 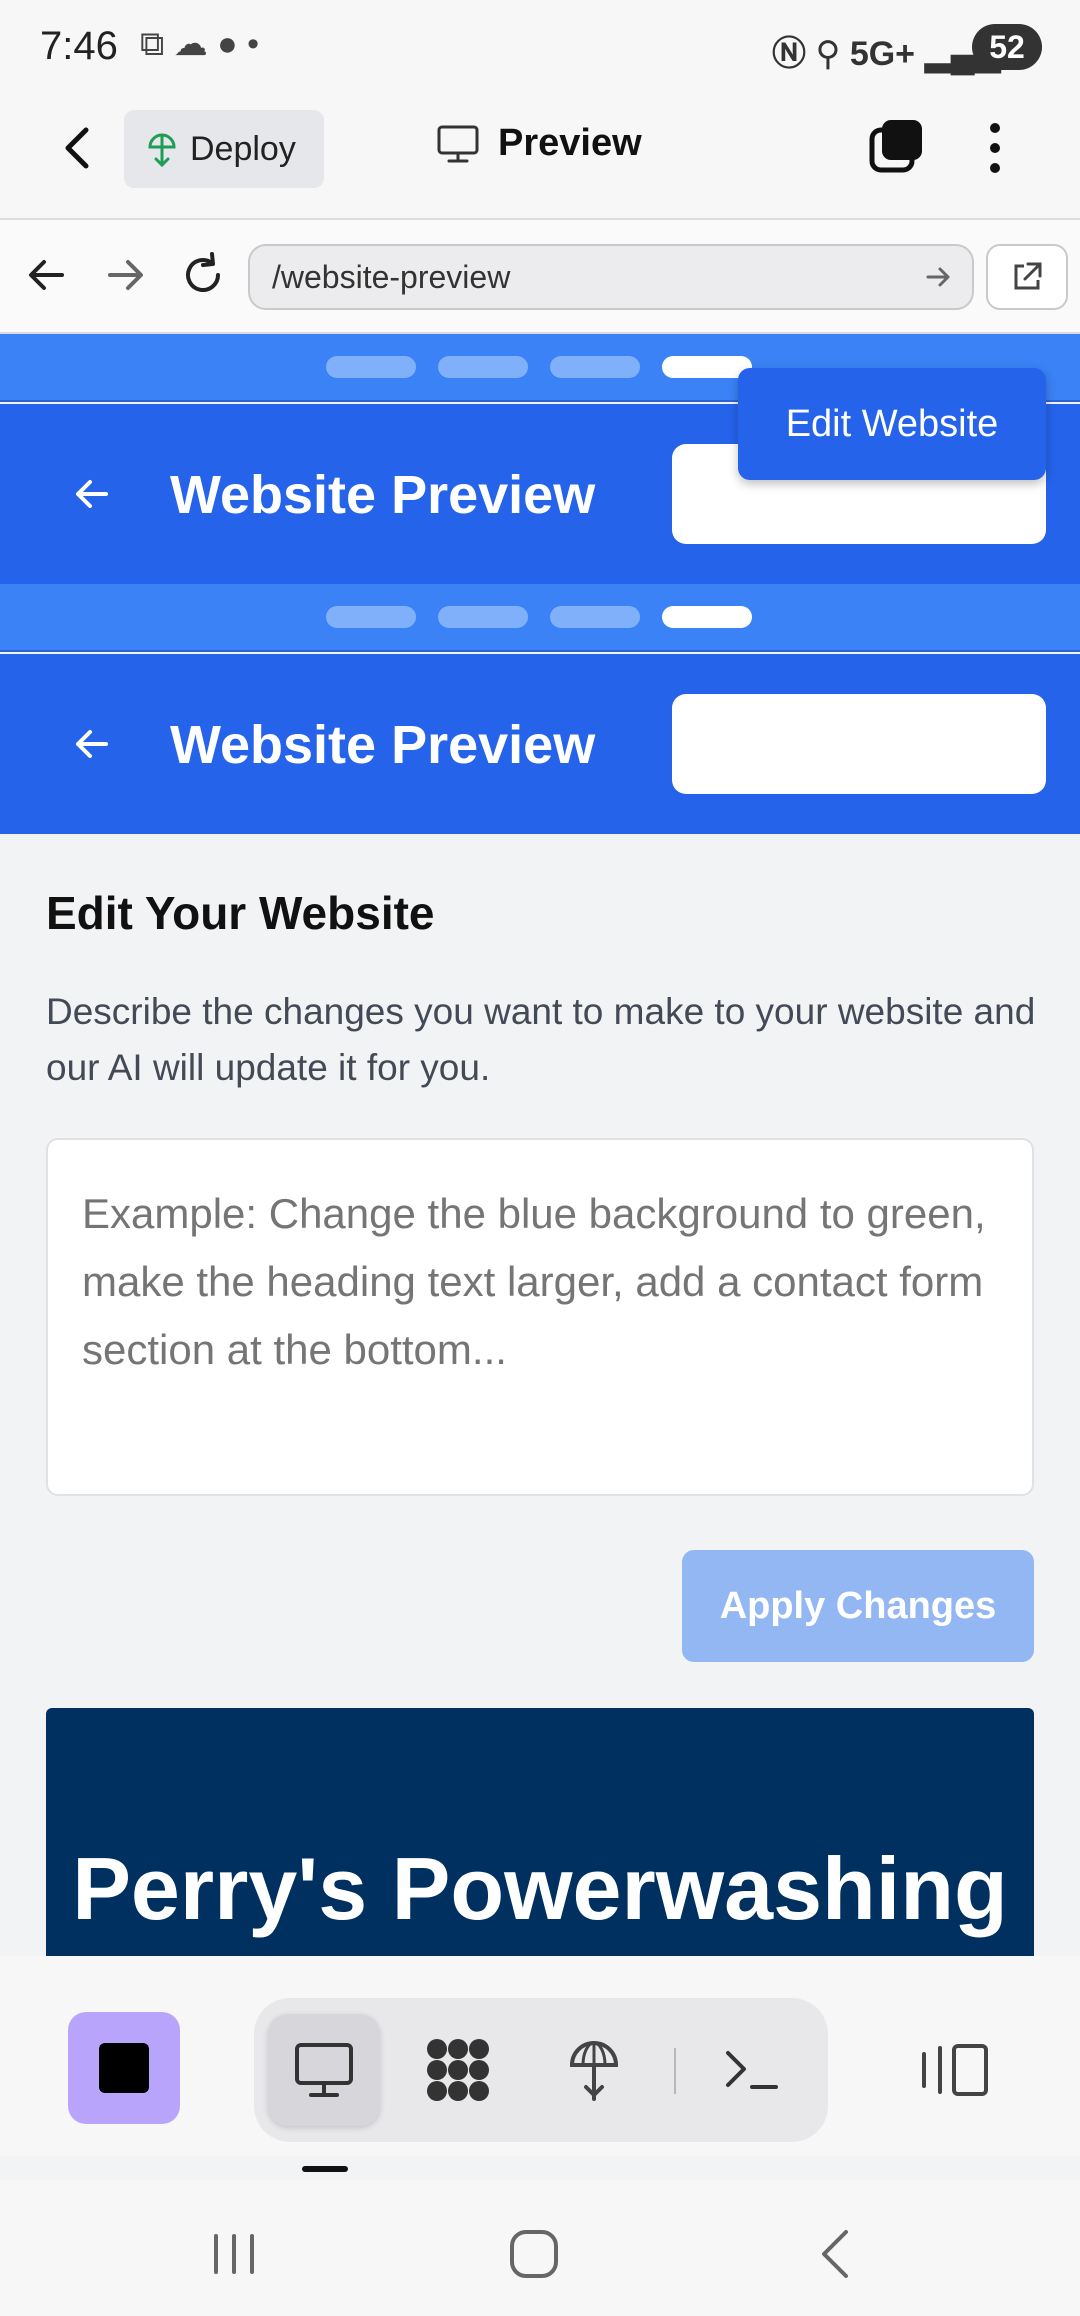 I want to click on notification-icons: ⧉ ☁ ● •, so click(x=200, y=44).